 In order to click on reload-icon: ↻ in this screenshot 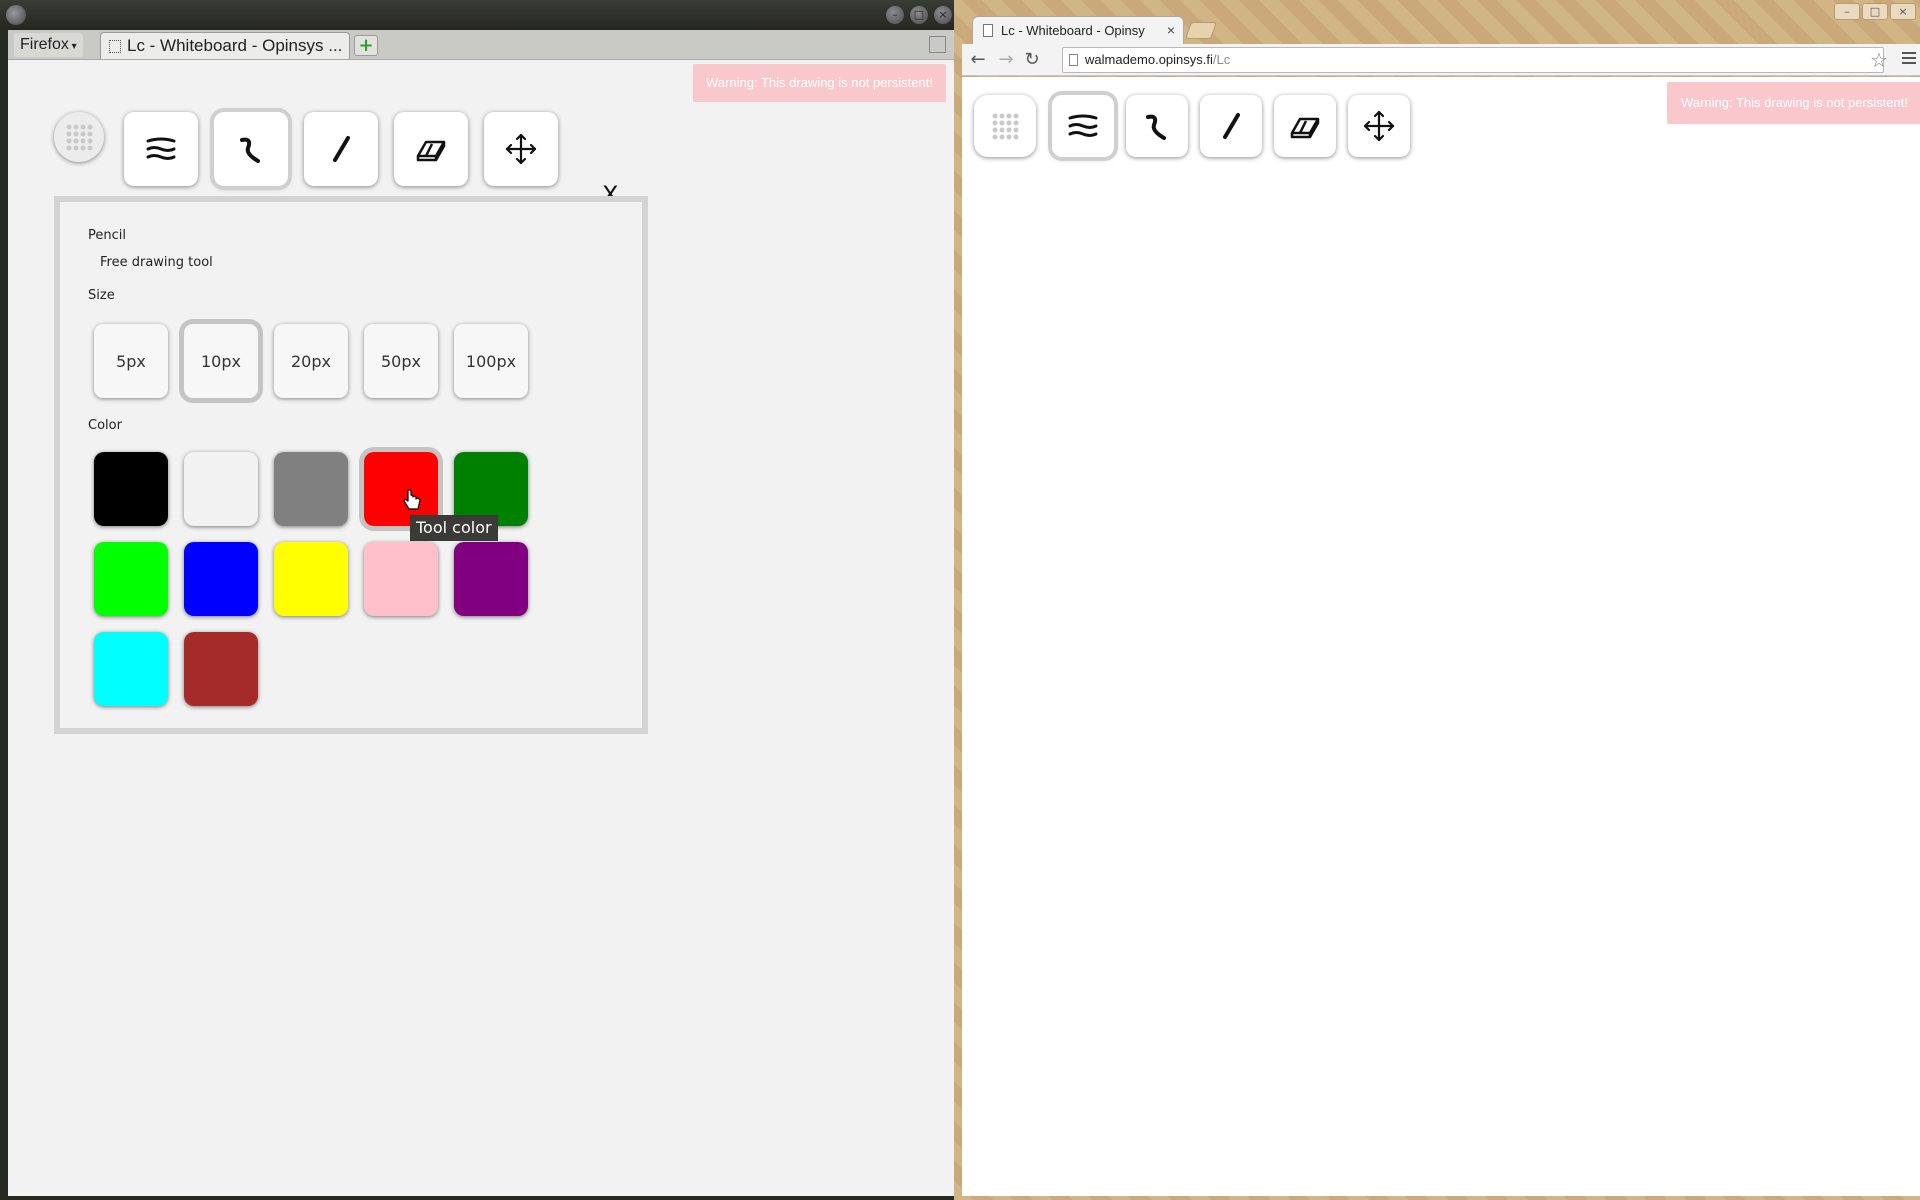, I will do `click(1032, 60)`.